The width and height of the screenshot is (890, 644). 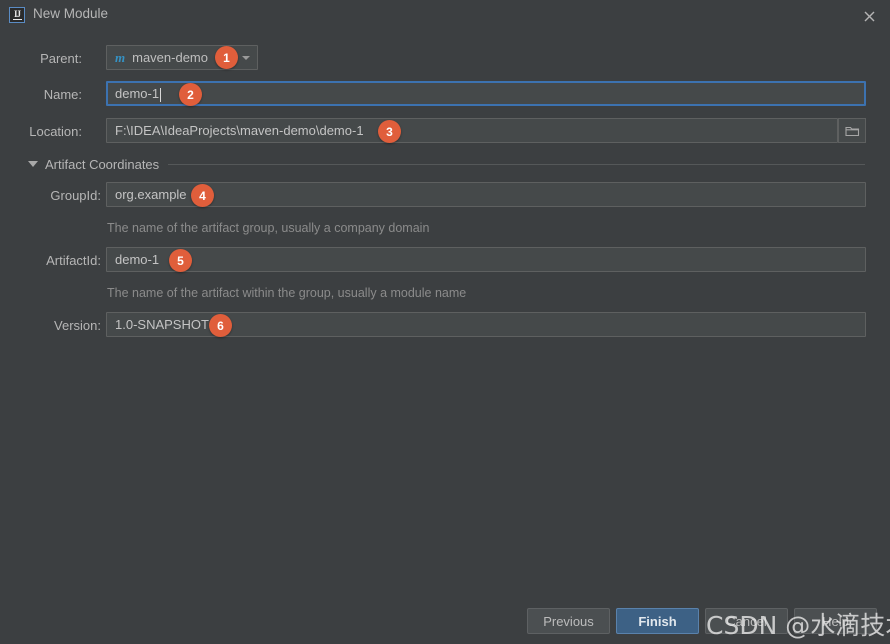 I want to click on chevron-down-icon, so click(x=246, y=57).